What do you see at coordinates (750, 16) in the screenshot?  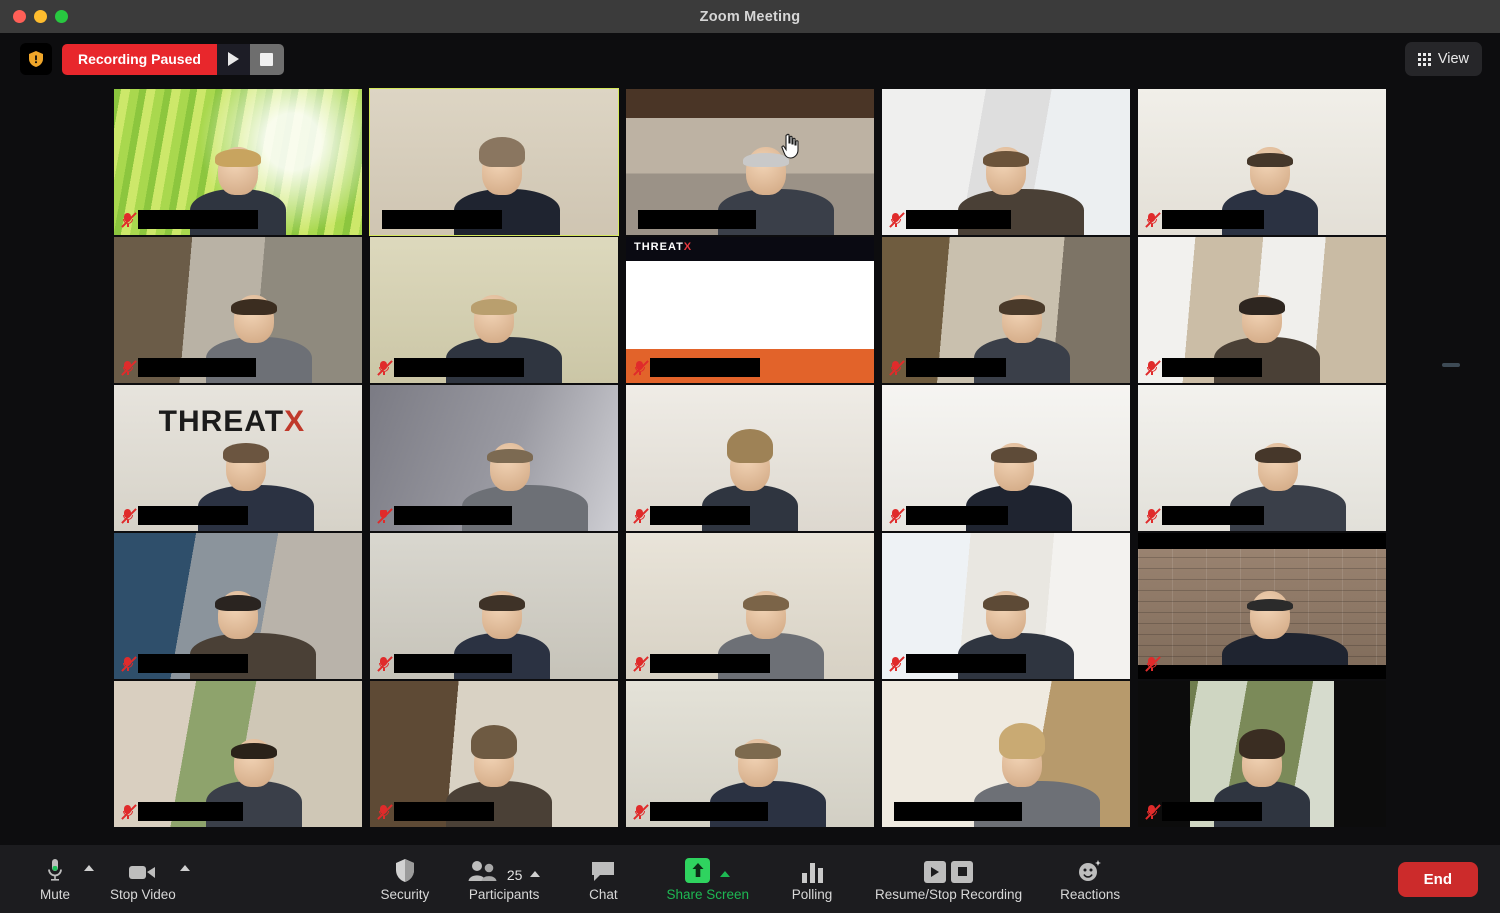 I see `window-title: Zoom Meeting` at bounding box center [750, 16].